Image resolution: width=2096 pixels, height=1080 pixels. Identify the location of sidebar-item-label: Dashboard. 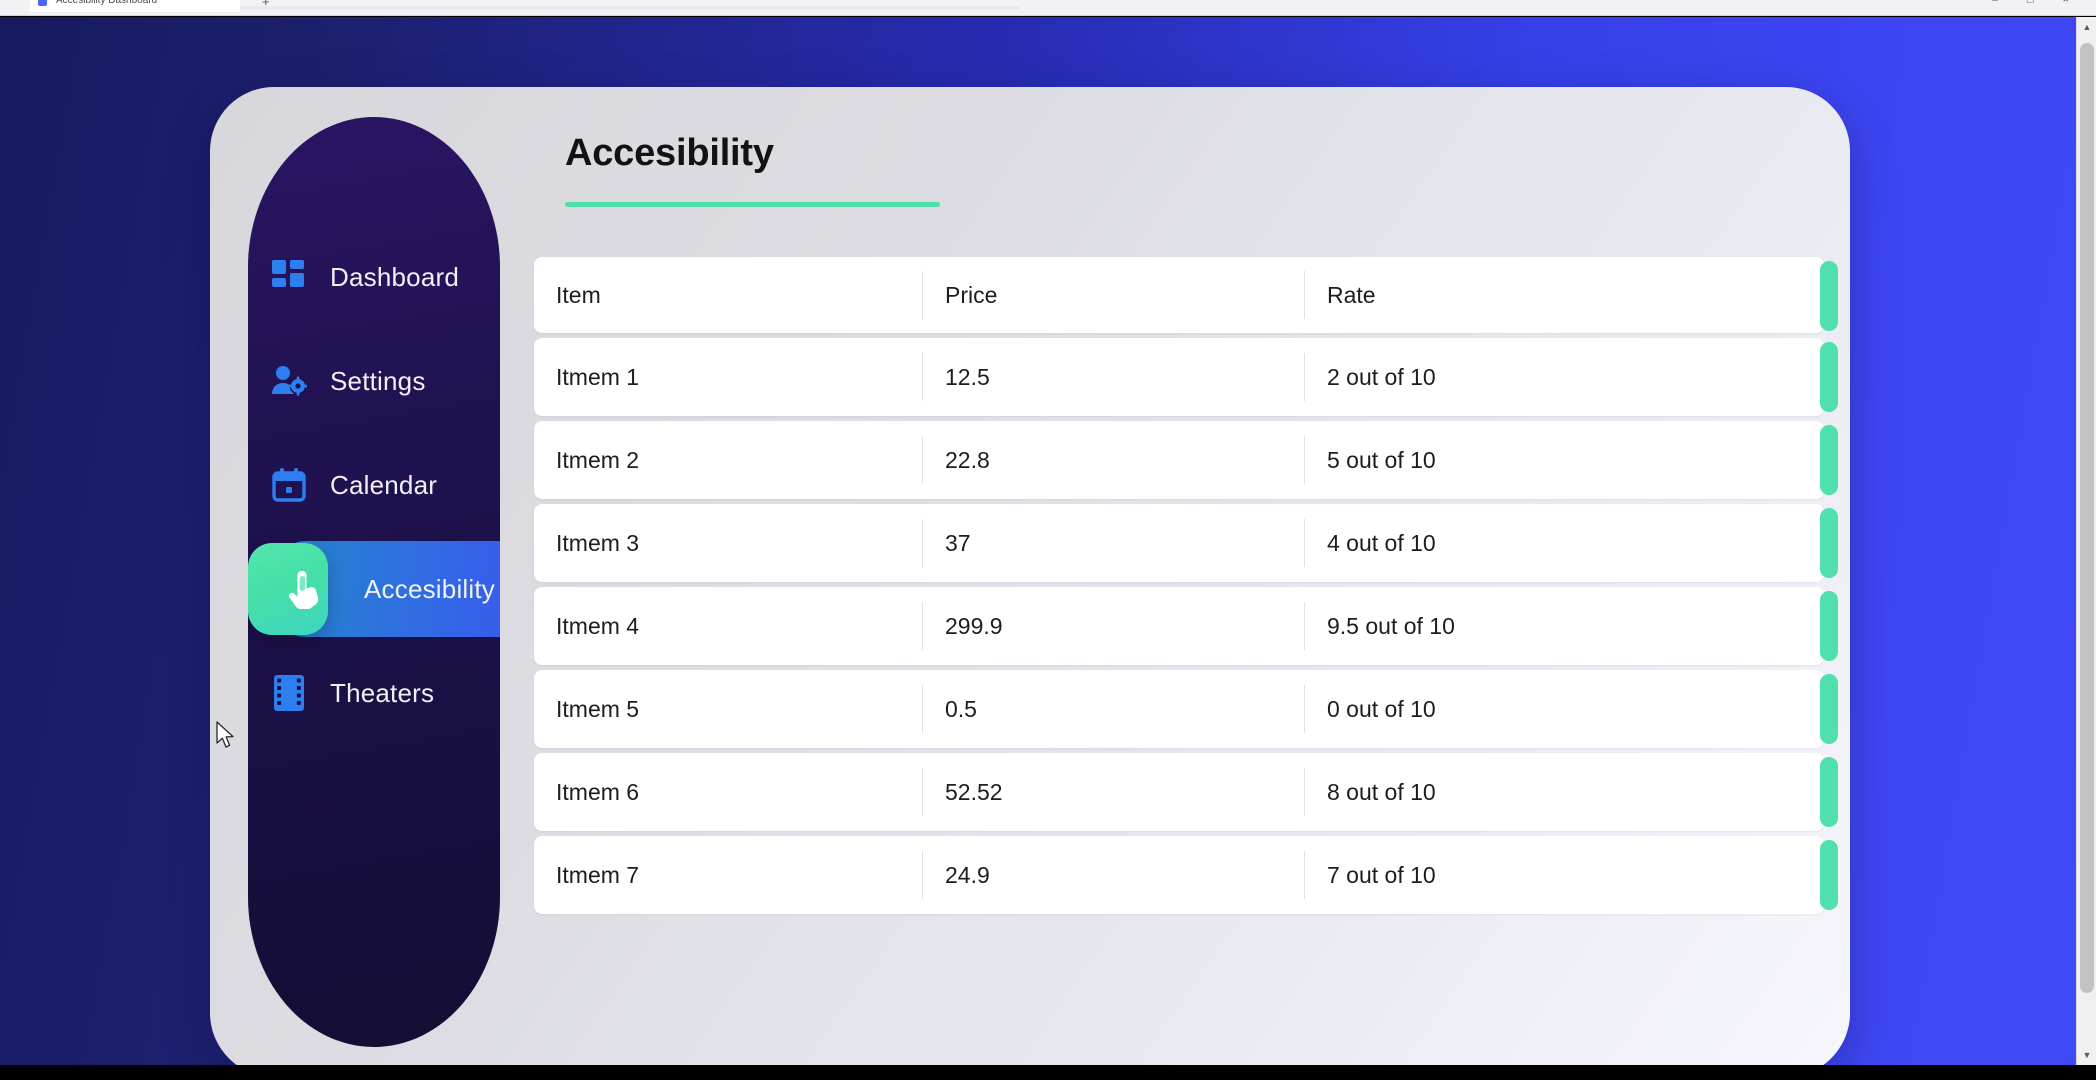
(394, 276).